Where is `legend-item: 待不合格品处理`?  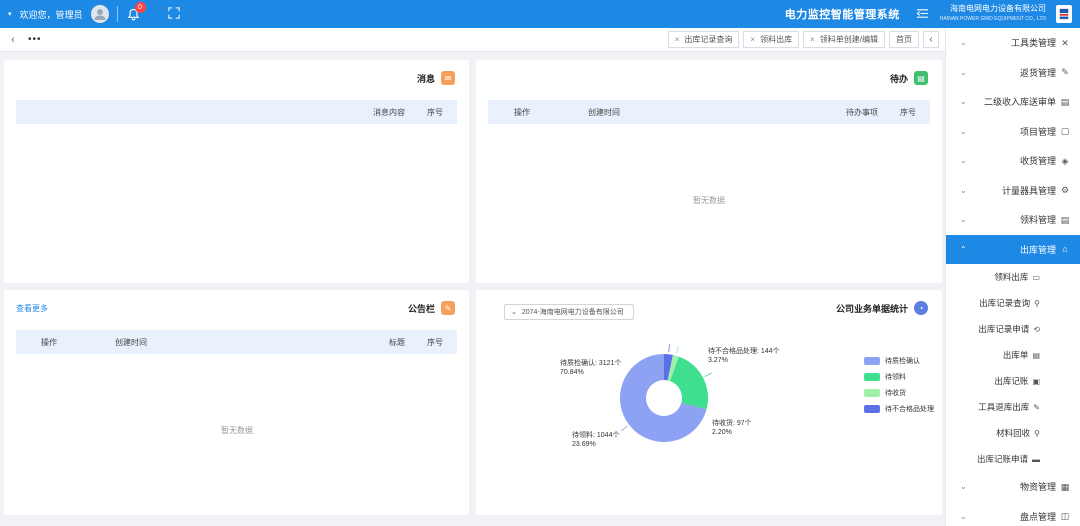
legend-item: 待不合格品处理 is located at coordinates (899, 409).